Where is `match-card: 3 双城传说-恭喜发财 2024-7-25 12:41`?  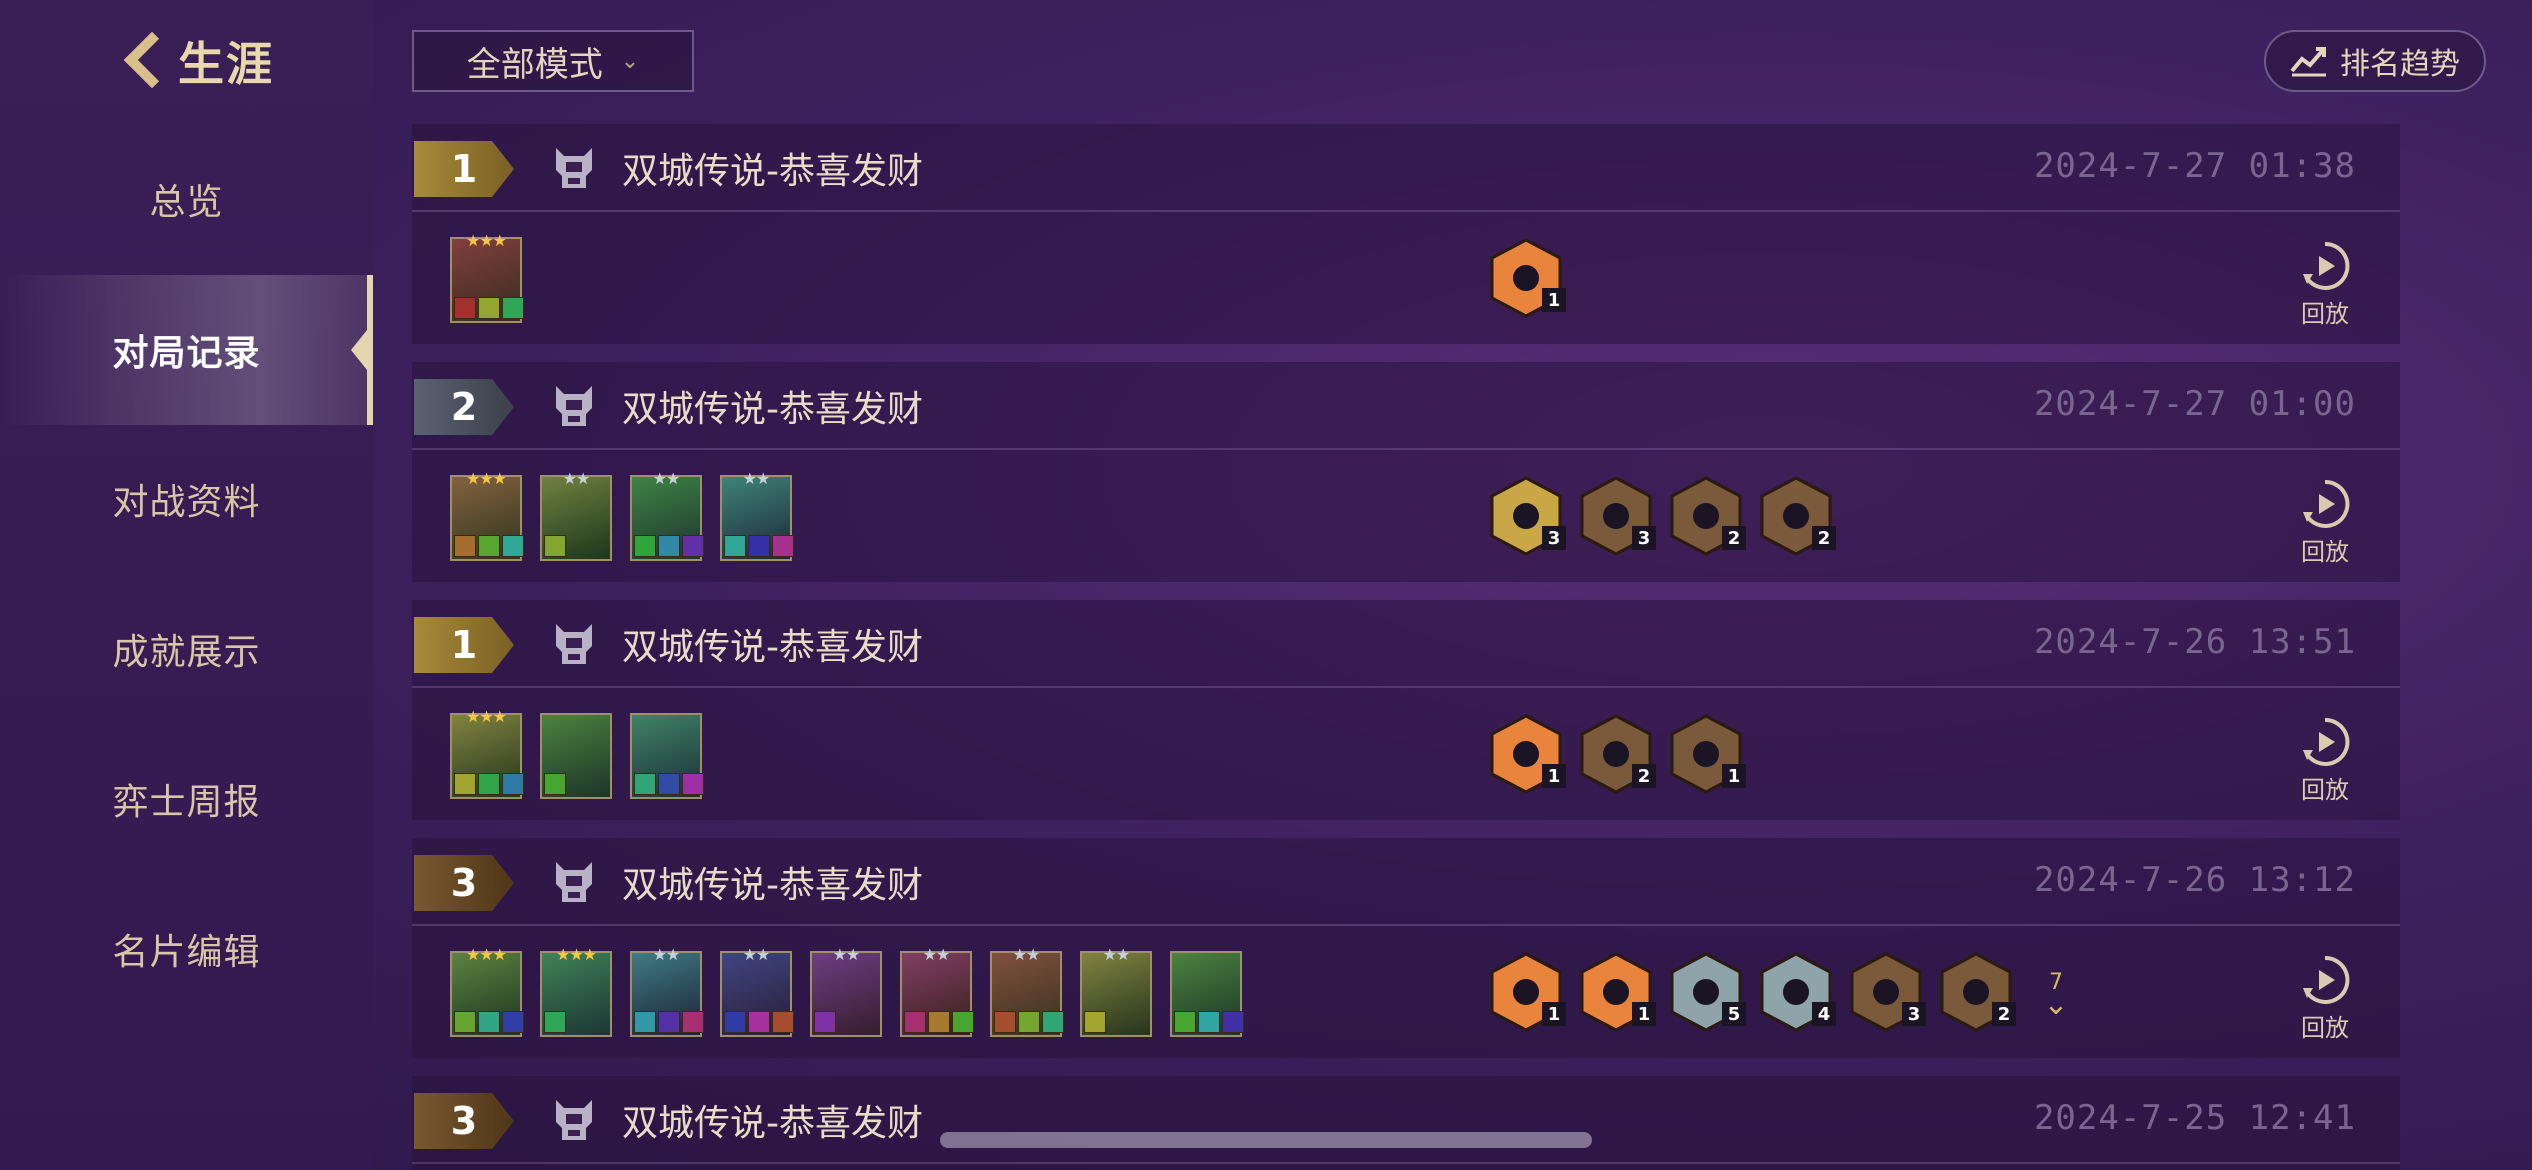 match-card: 3 双城传说-恭喜发财 2024-7-25 12:41 is located at coordinates (1406, 1123).